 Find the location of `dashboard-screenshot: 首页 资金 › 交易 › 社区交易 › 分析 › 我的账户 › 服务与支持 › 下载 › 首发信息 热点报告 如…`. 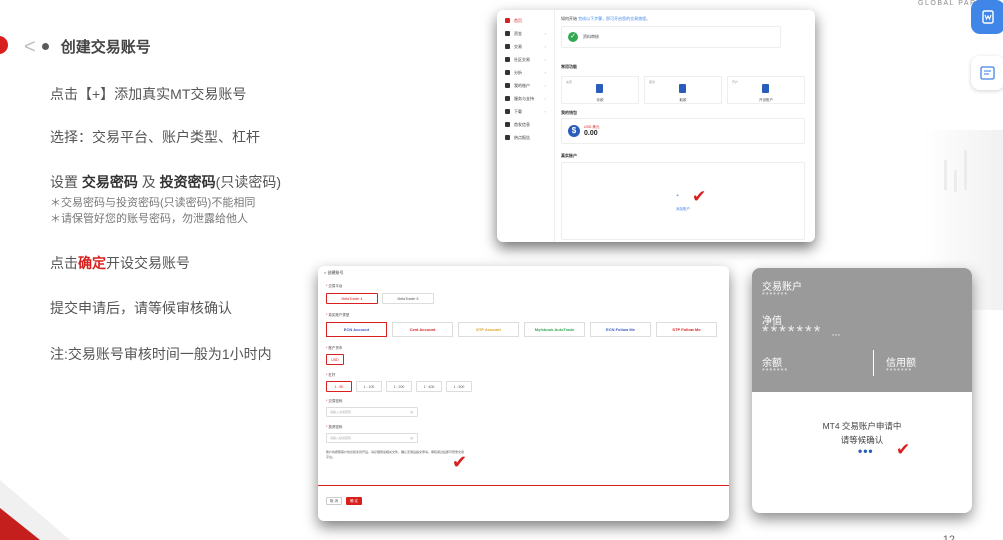

dashboard-screenshot: 首页 资金 › 交易 › 社区交易 › 分析 › 我的账户 › 服务与支持 › 下载 › 首发信息 热点报告 如… is located at coordinates (656, 126).